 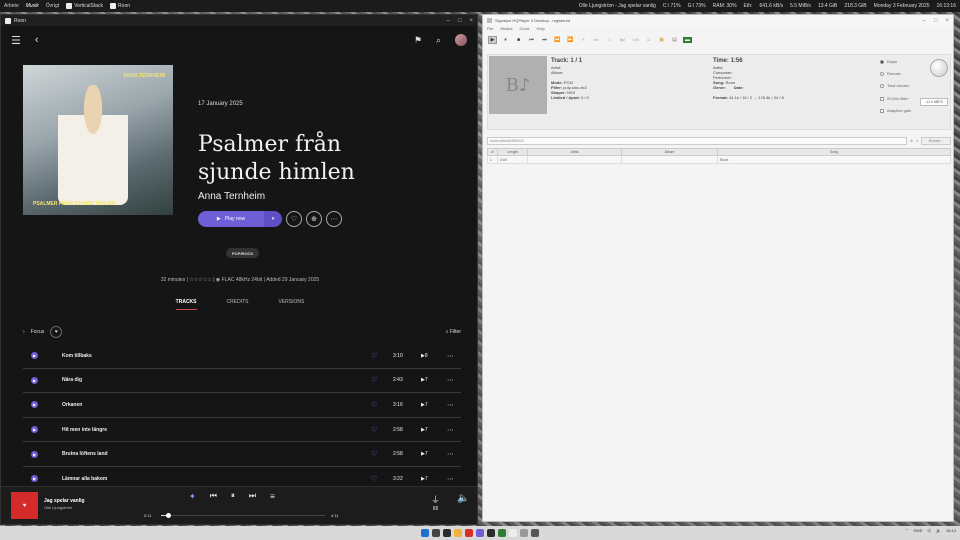 What do you see at coordinates (557, 40) in the screenshot?
I see `rewind-icon: ⏪` at bounding box center [557, 40].